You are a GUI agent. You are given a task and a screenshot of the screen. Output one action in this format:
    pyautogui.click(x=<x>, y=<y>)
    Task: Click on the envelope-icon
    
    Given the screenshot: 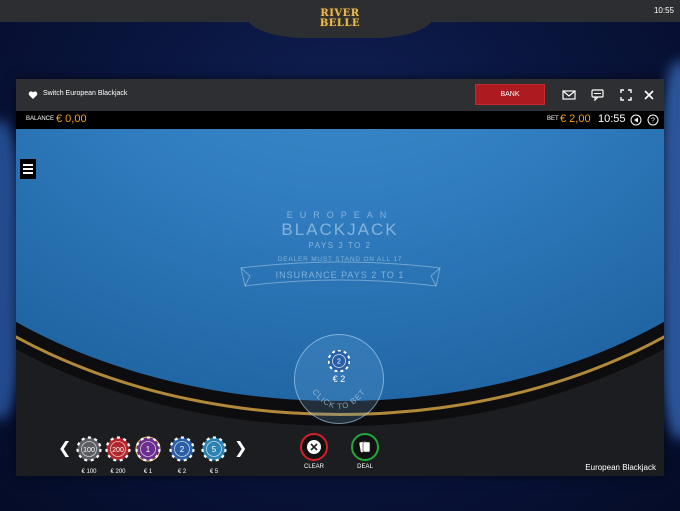 What is the action you would take?
    pyautogui.click(x=569, y=95)
    